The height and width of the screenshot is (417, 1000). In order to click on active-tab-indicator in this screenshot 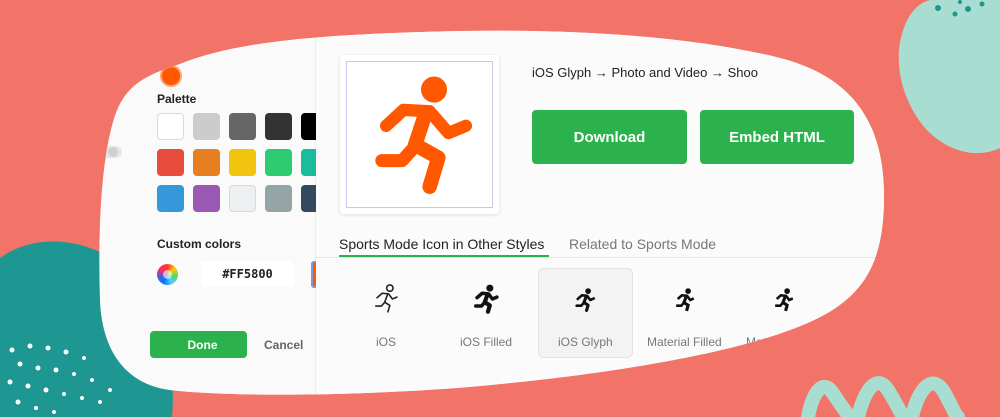, I will do `click(444, 256)`.